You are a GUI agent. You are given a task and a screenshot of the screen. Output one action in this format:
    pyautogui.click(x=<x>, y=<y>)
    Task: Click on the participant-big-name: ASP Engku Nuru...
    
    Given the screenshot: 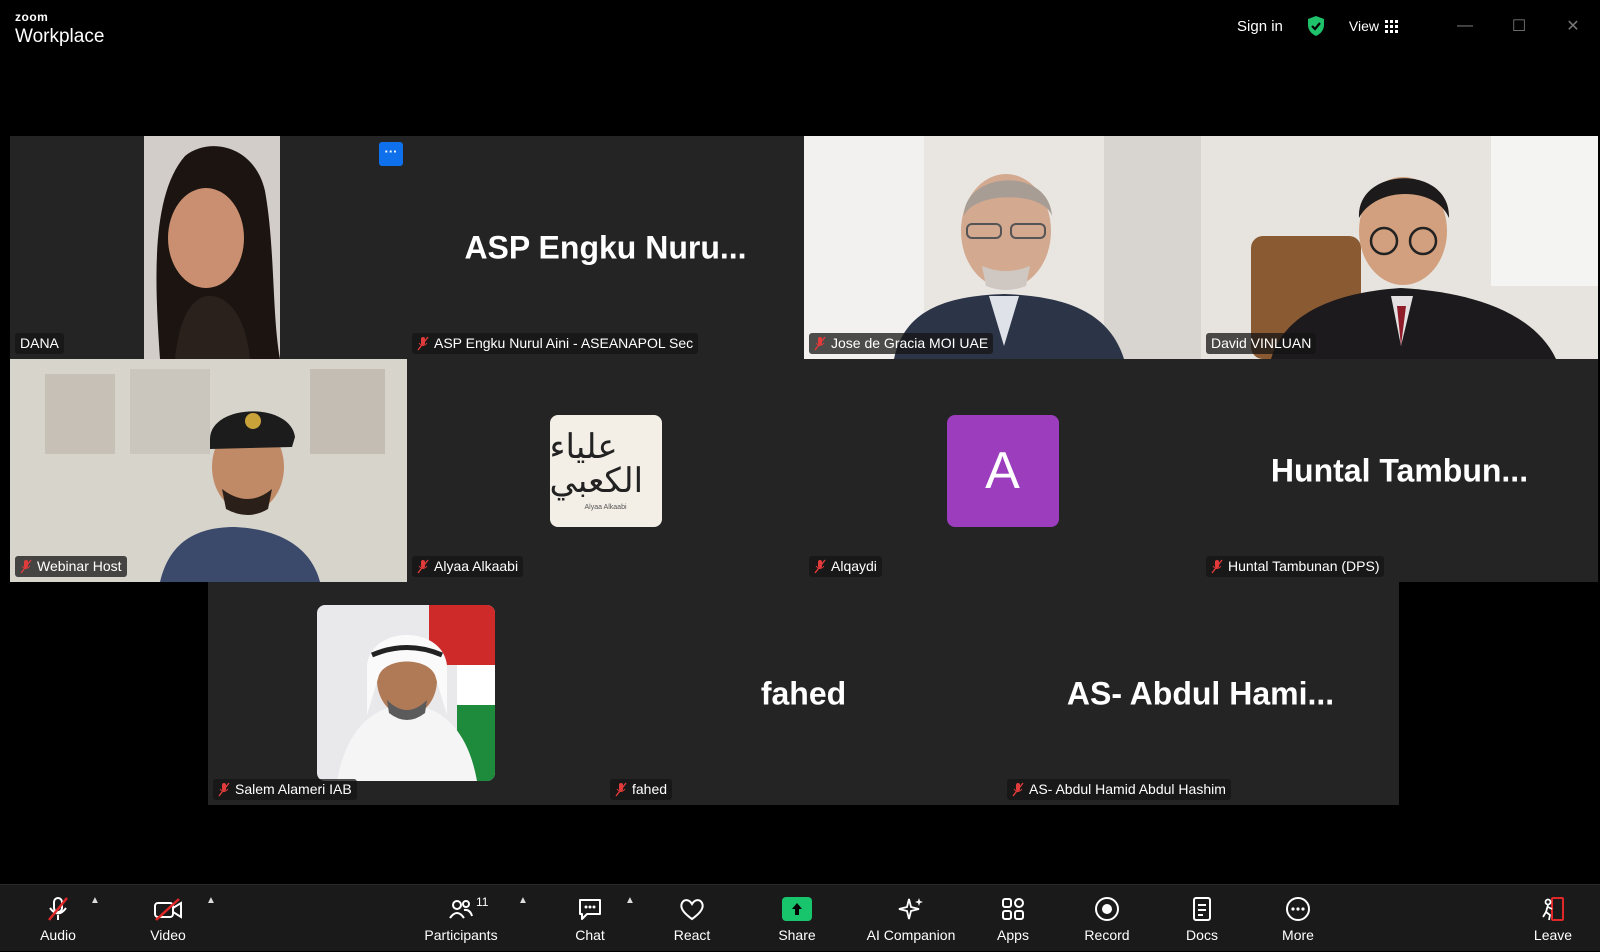 What is the action you would take?
    pyautogui.click(x=605, y=247)
    